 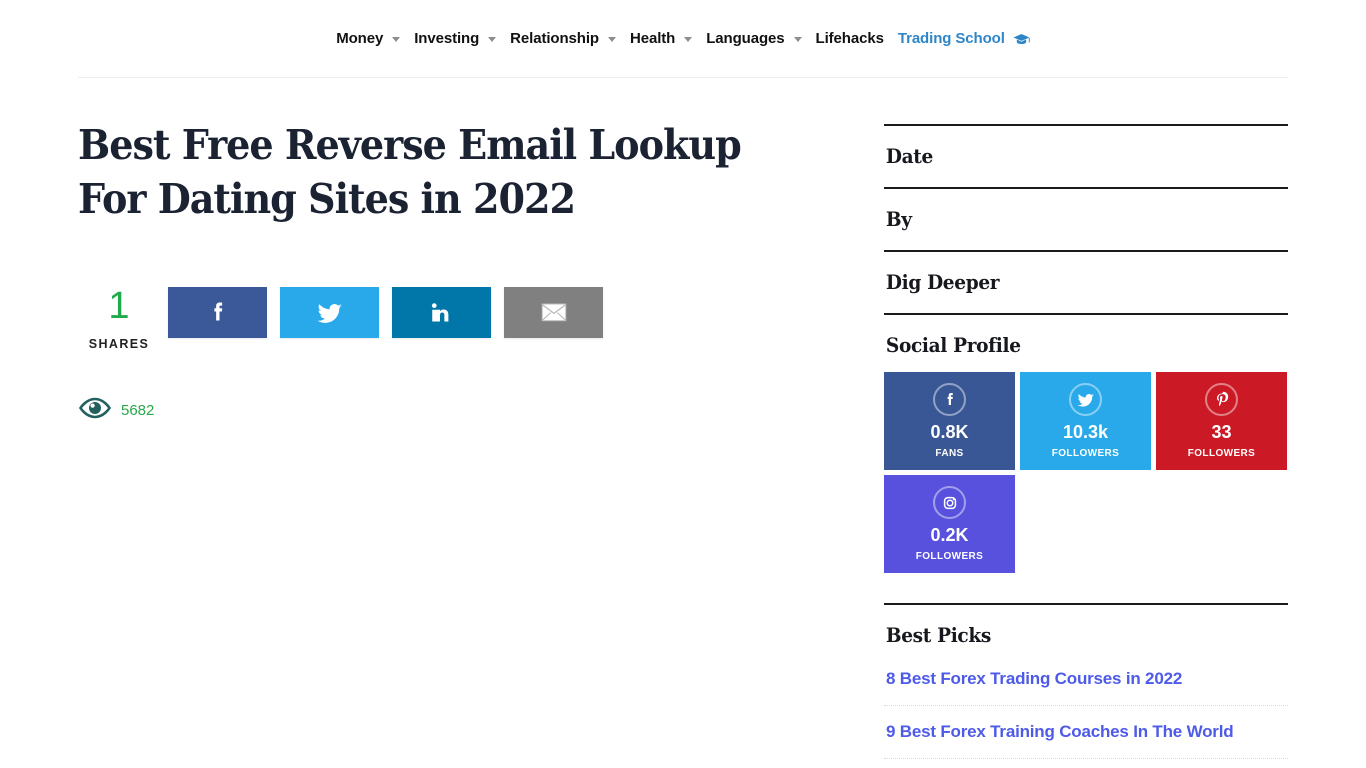 What do you see at coordinates (942, 282) in the screenshot?
I see `sidebar-heading-dig-deeper: Dig Deeper` at bounding box center [942, 282].